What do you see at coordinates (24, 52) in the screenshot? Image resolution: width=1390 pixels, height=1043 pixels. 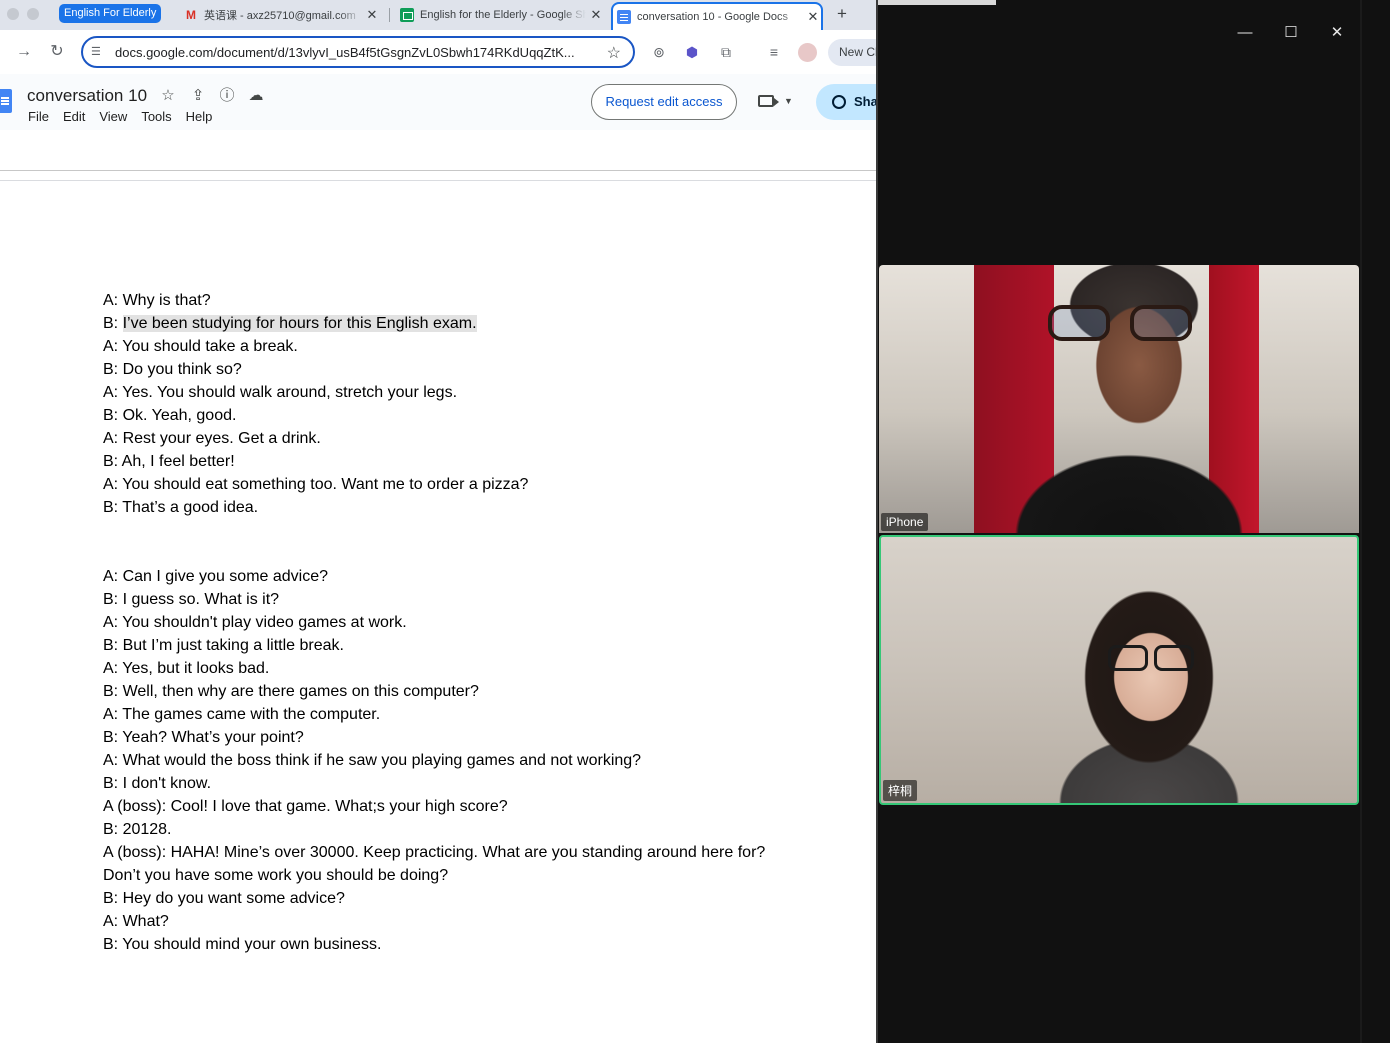 I see `forward-icon: →` at bounding box center [24, 52].